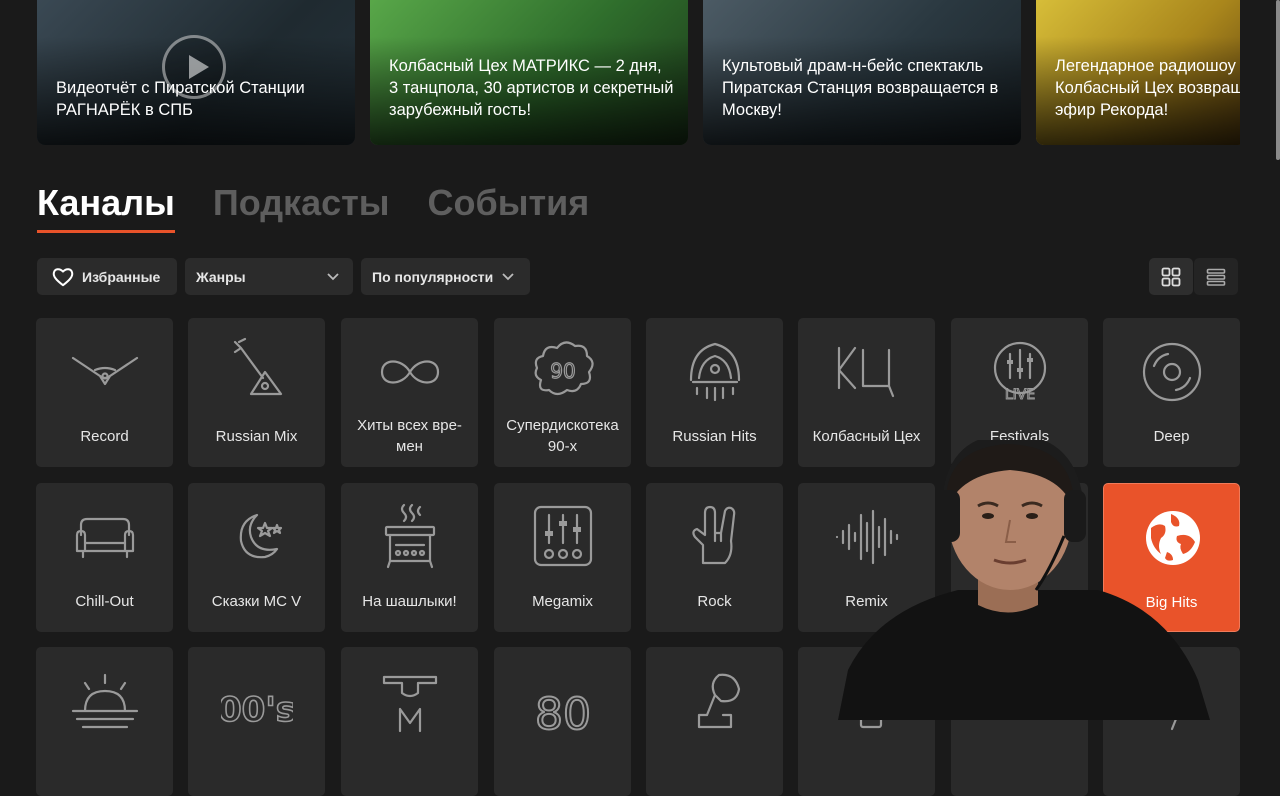 Image resolution: width=1280 pixels, height=796 pixels. Describe the element at coordinates (563, 536) in the screenshot. I see `mixer-icon` at that location.